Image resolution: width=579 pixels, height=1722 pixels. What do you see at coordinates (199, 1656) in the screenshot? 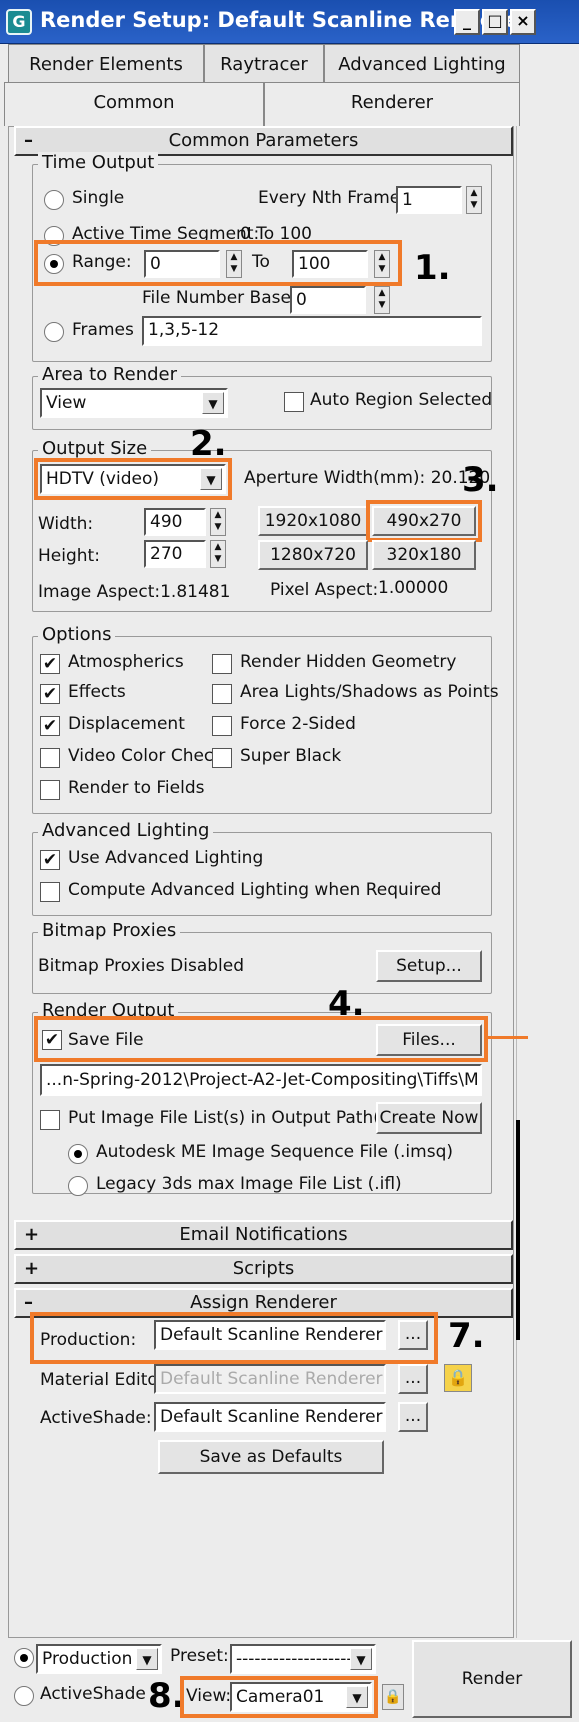
I see `label-preset: Preset:` at bounding box center [199, 1656].